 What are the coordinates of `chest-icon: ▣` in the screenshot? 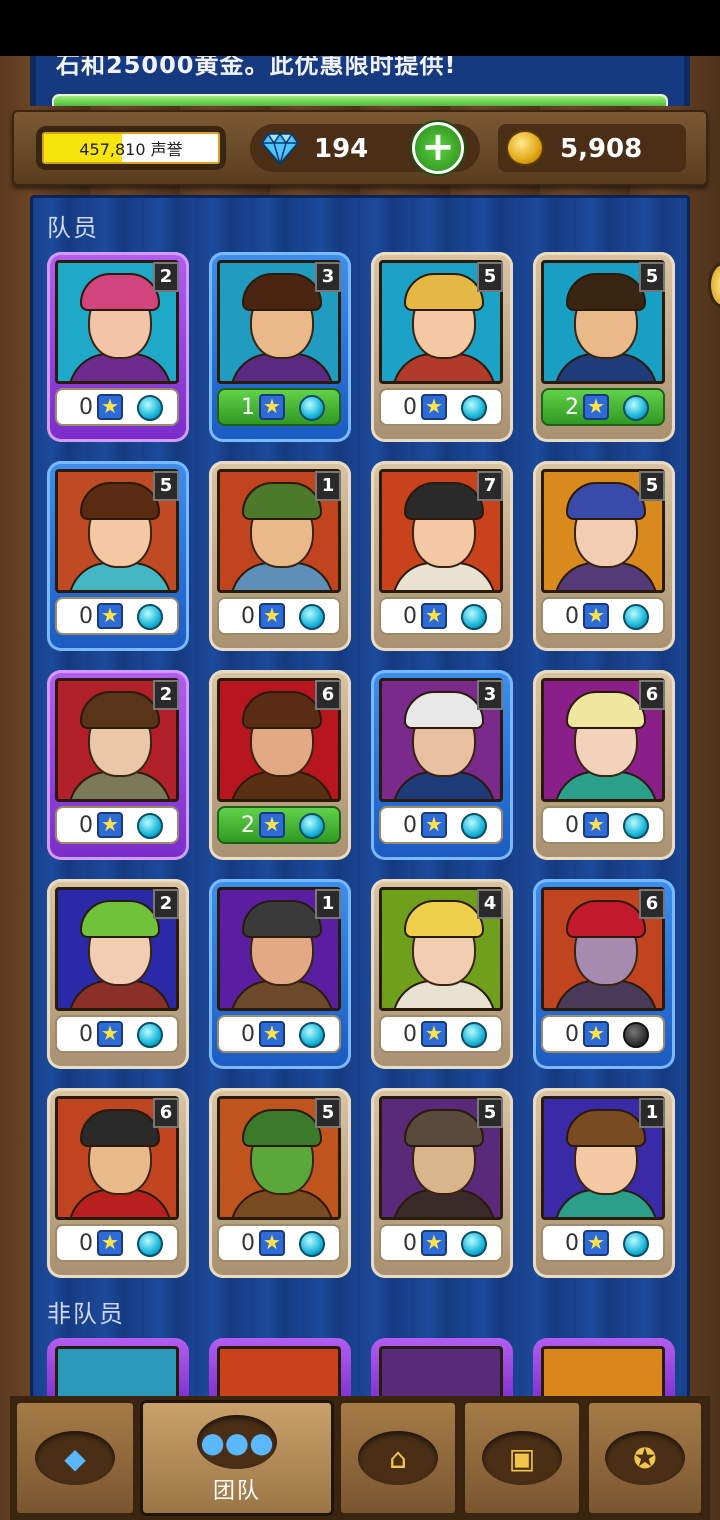 It's located at (522, 1458).